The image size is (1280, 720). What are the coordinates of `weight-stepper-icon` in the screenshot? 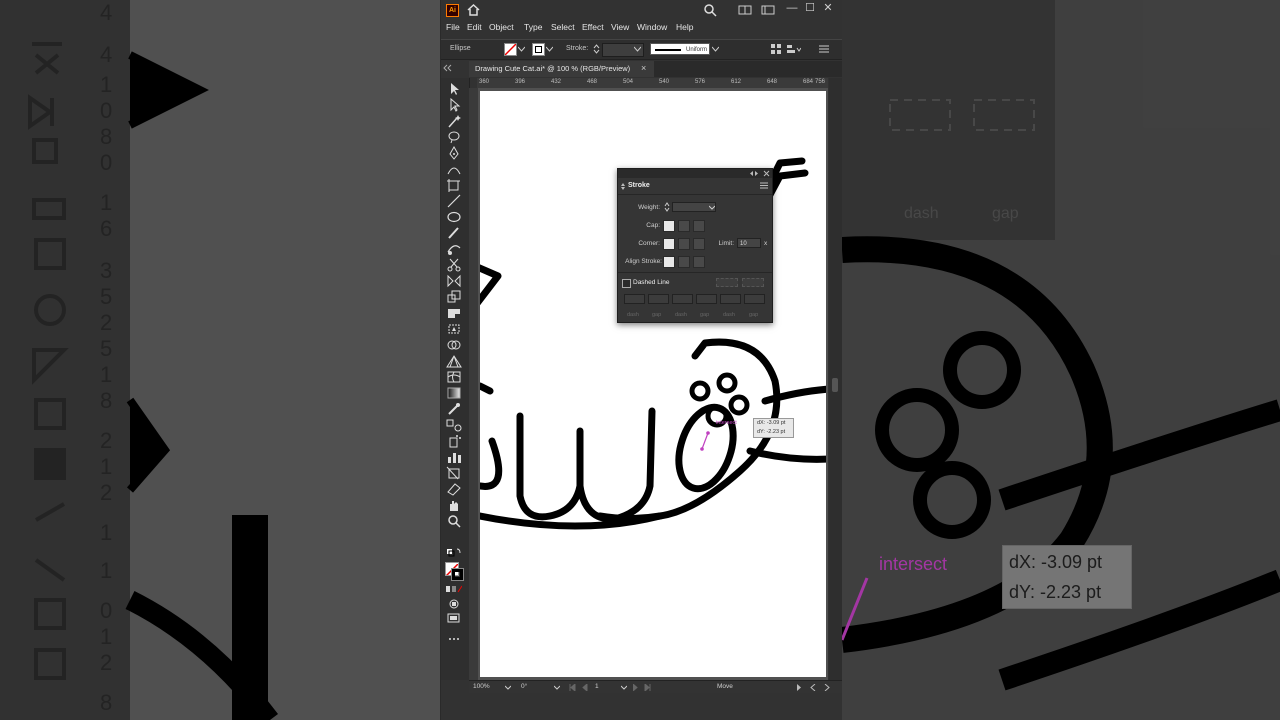 It's located at (667, 207).